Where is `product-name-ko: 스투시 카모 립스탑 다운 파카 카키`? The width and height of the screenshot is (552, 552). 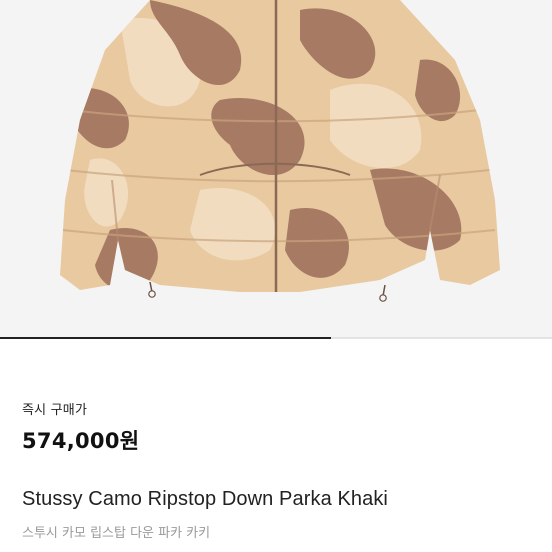
product-name-ko: 스투시 카모 립스탑 다운 파카 카키 is located at coordinates (116, 533).